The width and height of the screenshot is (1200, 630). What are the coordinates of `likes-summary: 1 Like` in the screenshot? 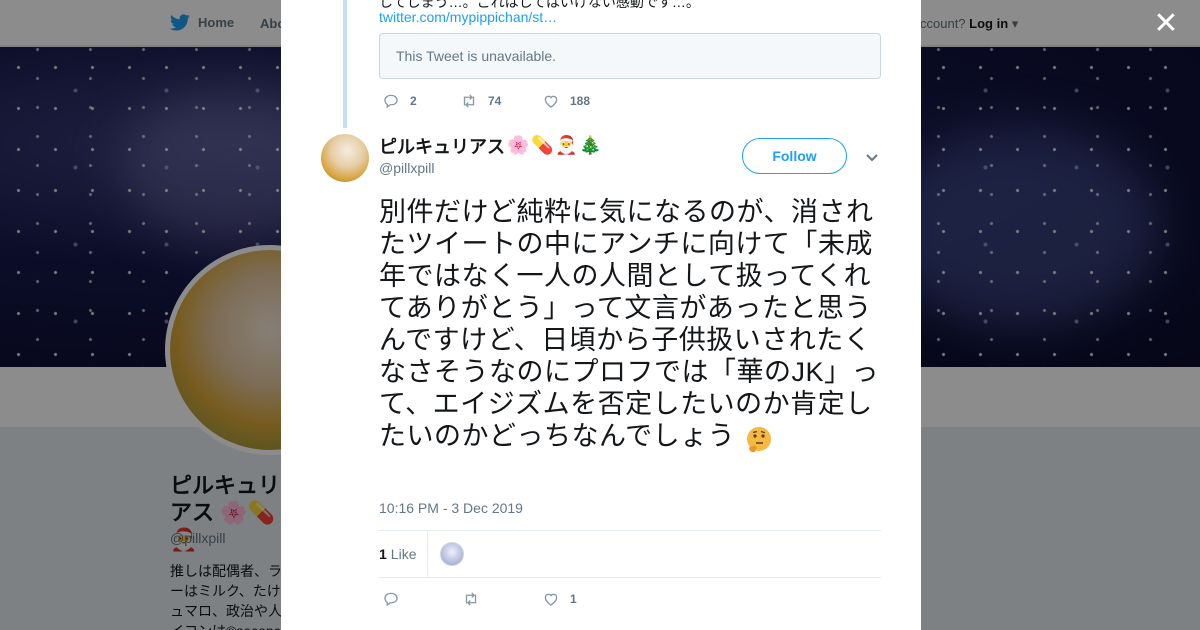 It's located at (397, 554).